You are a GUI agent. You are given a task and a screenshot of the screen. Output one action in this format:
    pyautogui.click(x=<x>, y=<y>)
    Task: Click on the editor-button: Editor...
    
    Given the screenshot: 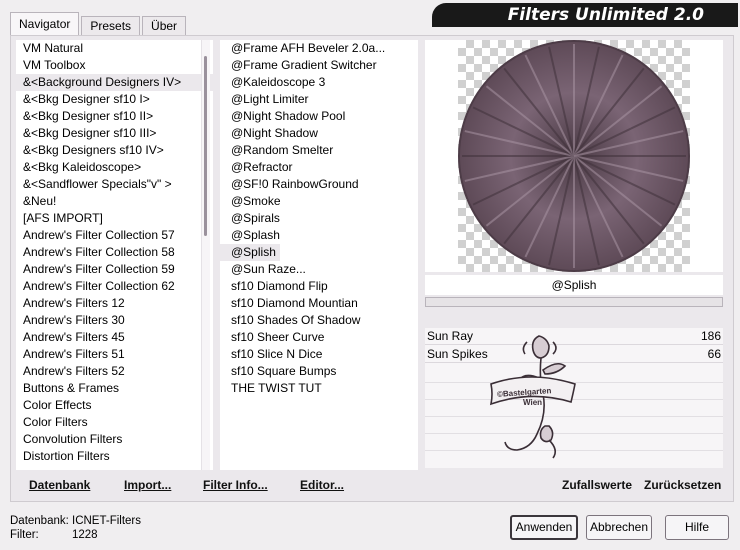 What is the action you would take?
    pyautogui.click(x=322, y=485)
    